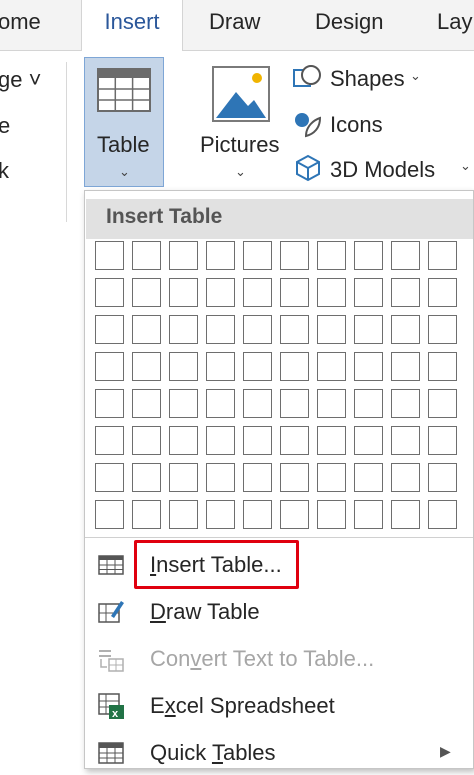  I want to click on ribbon-left-item-1: ge ˅, so click(20, 80).